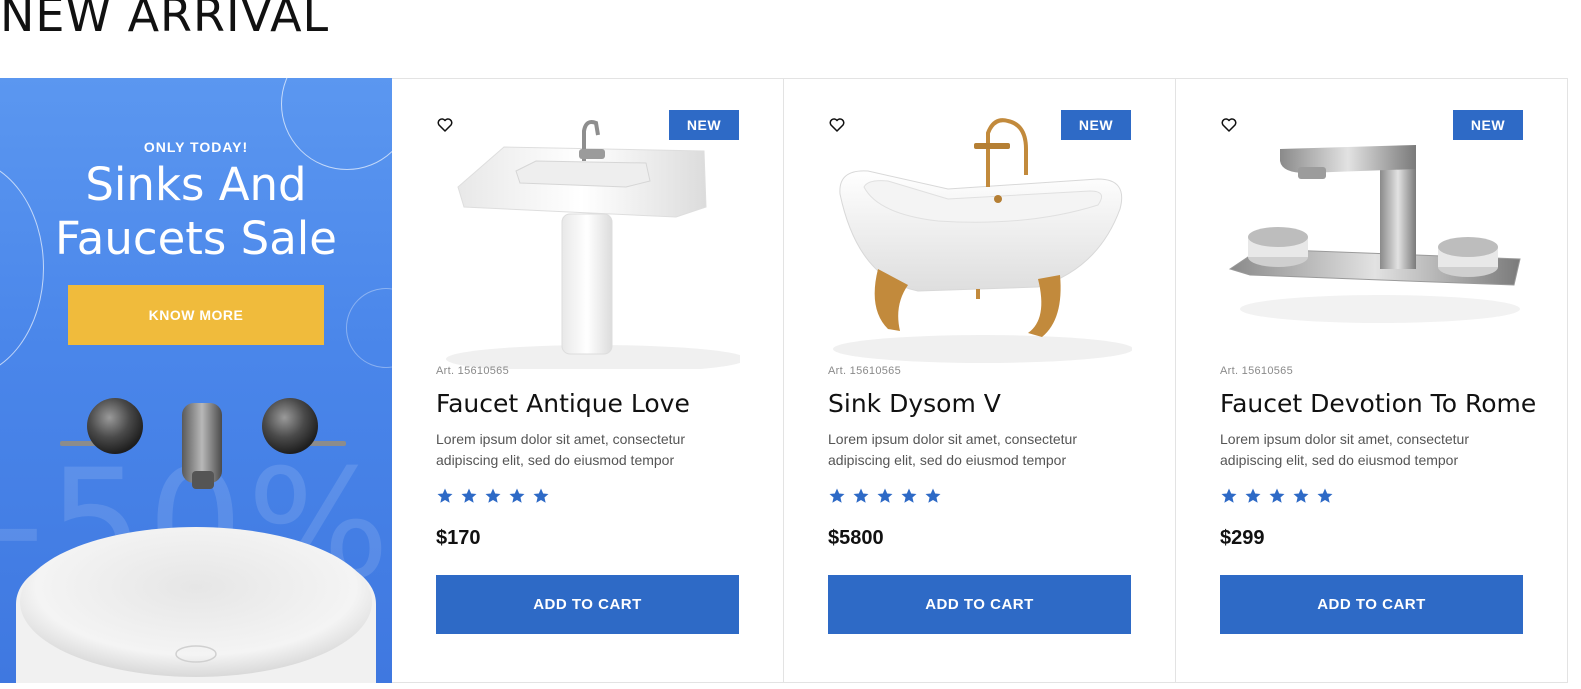 Image resolution: width=1581 pixels, height=689 pixels. What do you see at coordinates (196, 315) in the screenshot?
I see `know-more-button: KNOW MORE` at bounding box center [196, 315].